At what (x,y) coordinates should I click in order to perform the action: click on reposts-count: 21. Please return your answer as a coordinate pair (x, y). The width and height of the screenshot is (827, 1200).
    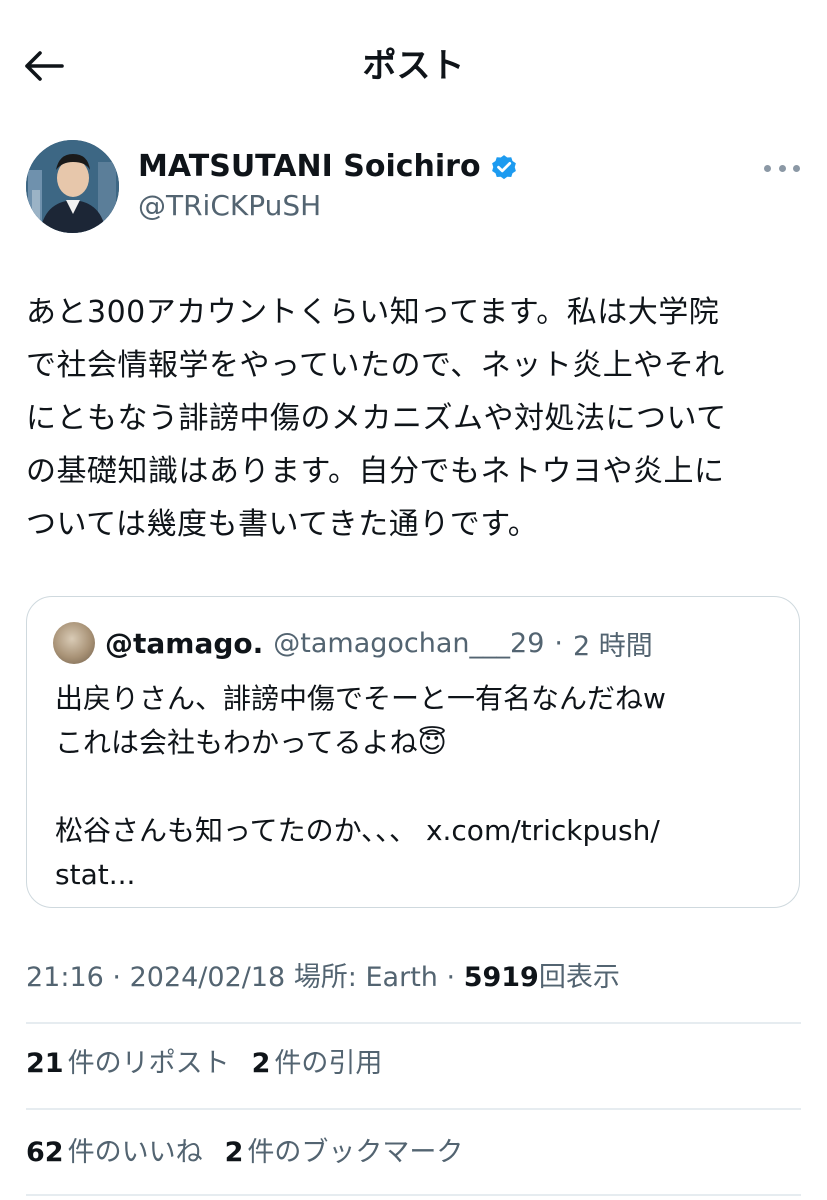
    Looking at the image, I should click on (45, 1063).